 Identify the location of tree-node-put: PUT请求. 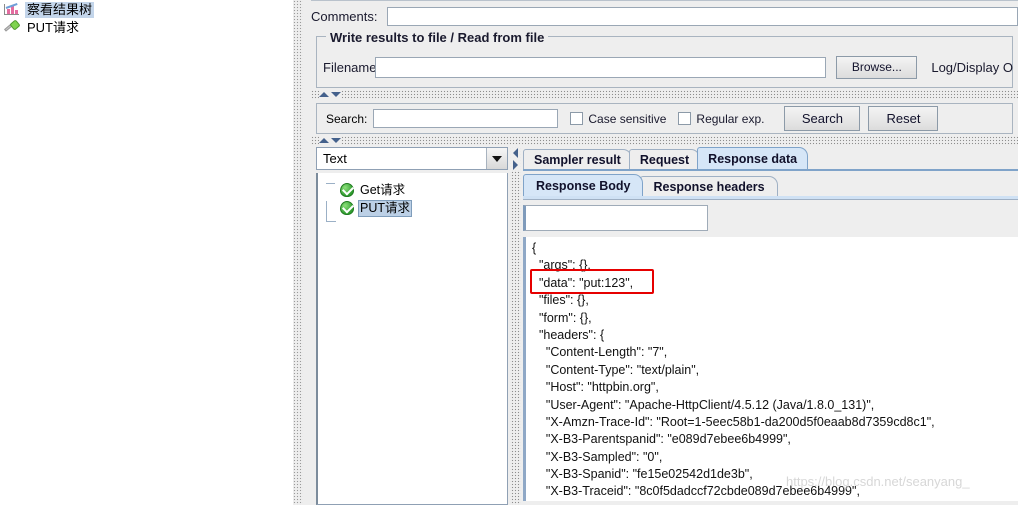
(412, 210).